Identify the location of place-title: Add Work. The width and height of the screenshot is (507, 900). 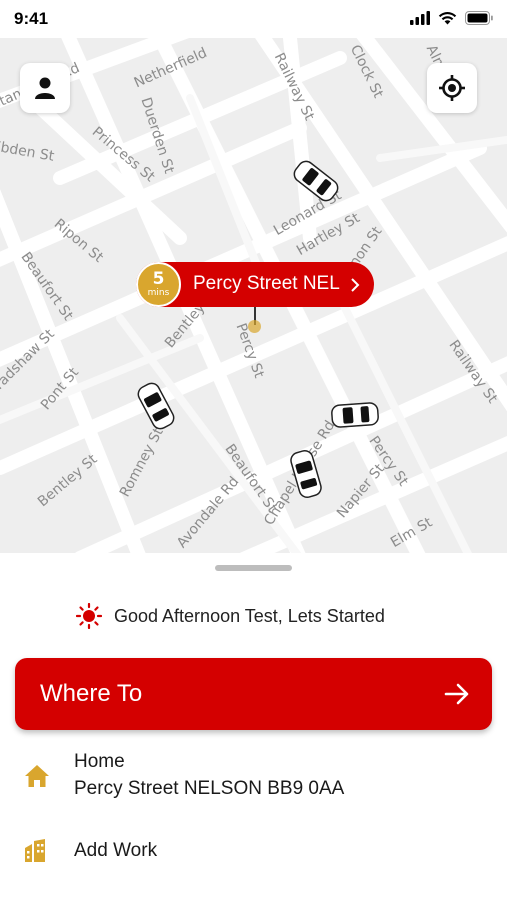
(116, 850).